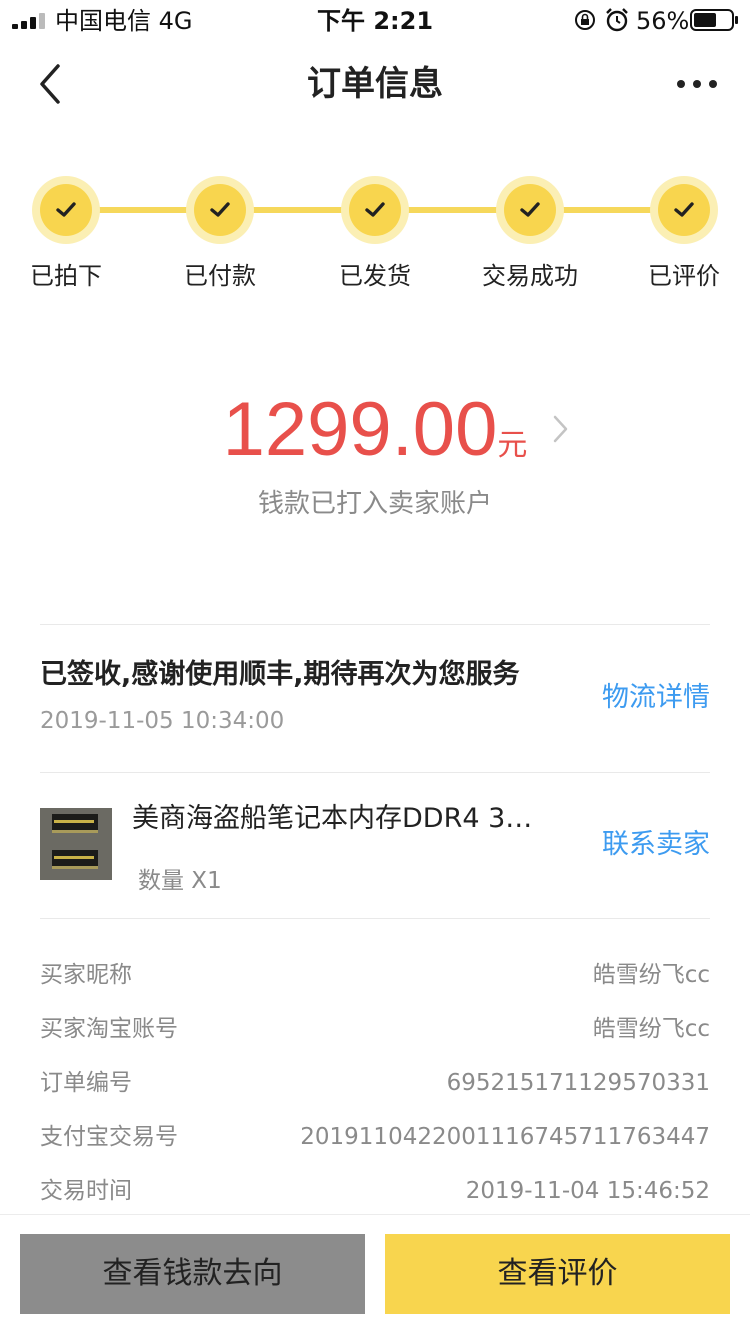  Describe the element at coordinates (656, 698) in the screenshot. I see `logistics-details-link: 物流详情` at that location.